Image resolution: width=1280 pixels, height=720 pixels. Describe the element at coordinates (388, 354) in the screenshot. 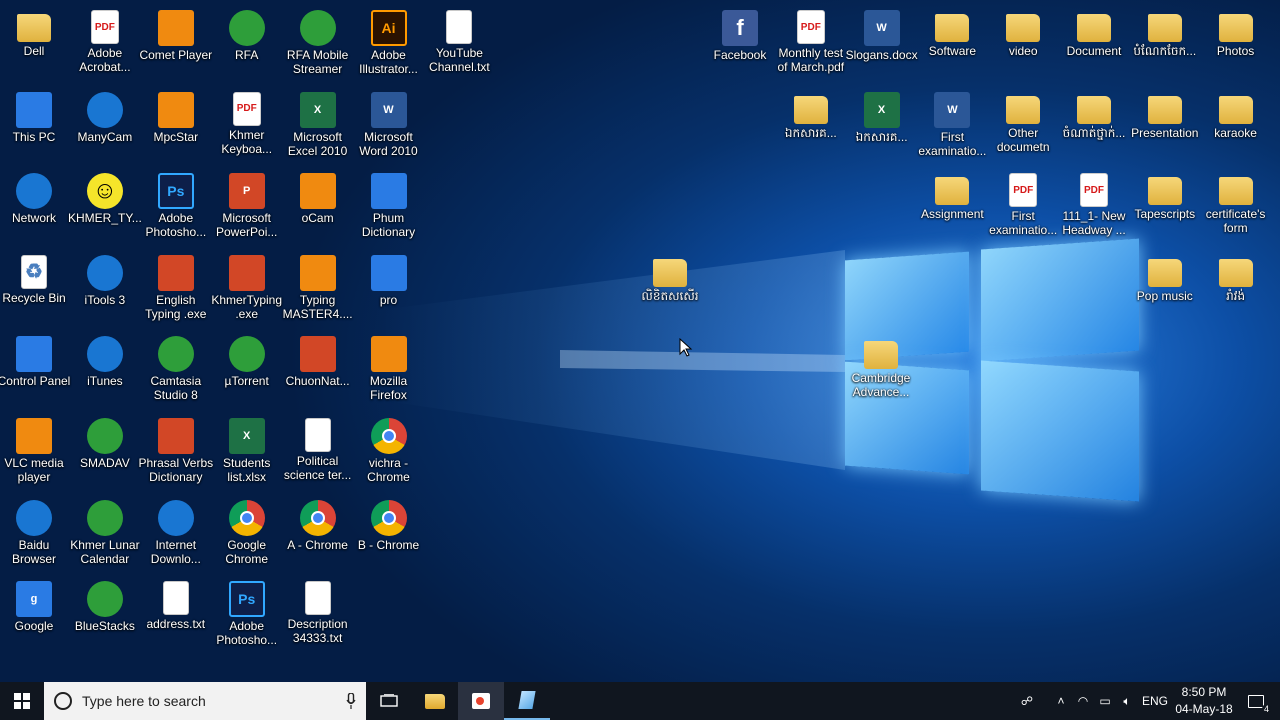

I see `firefox-icon` at that location.